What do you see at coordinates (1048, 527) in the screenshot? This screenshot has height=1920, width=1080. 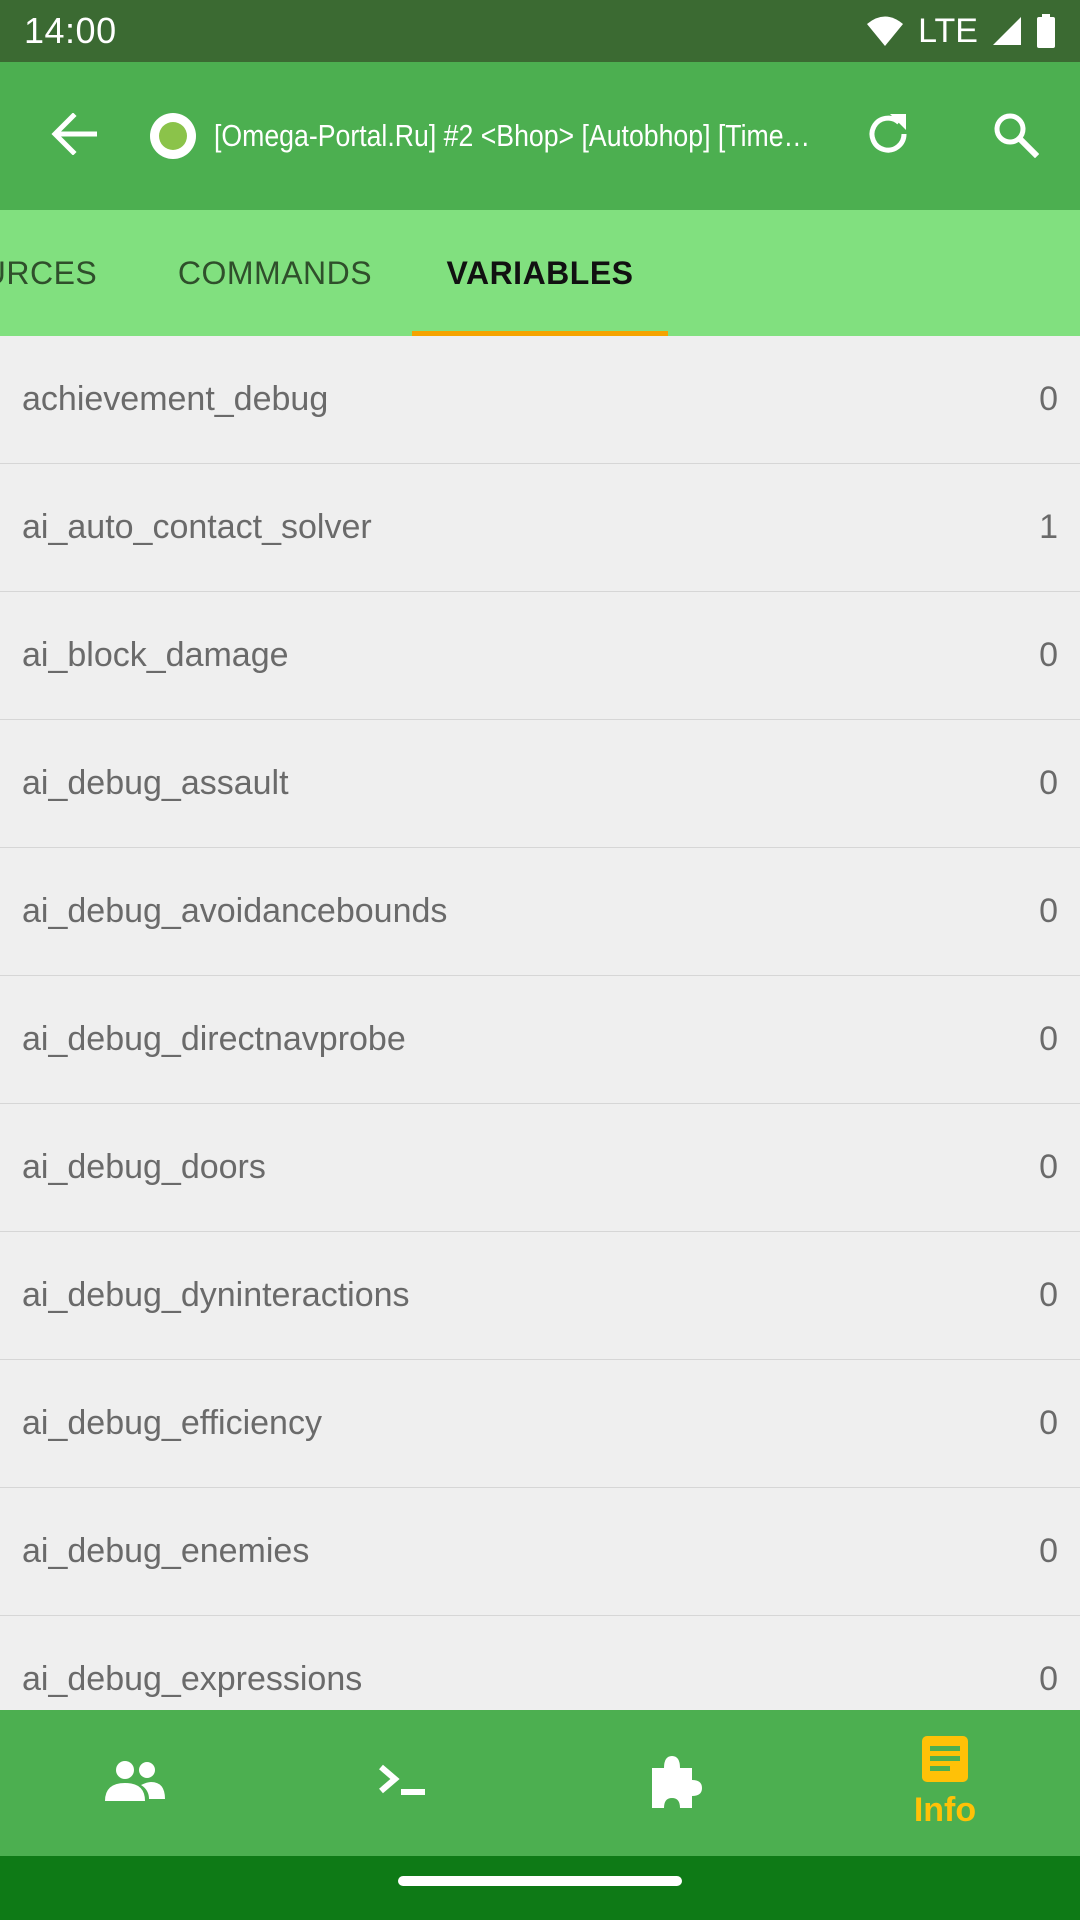 I see `variable-value: 1` at bounding box center [1048, 527].